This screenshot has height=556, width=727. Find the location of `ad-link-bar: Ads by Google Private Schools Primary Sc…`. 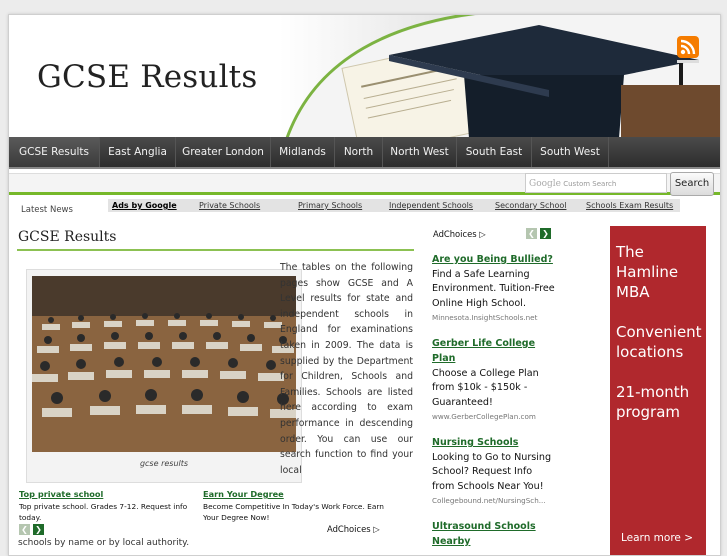

ad-link-bar: Ads by Google Private Schools Primary Sc… is located at coordinates (394, 205).